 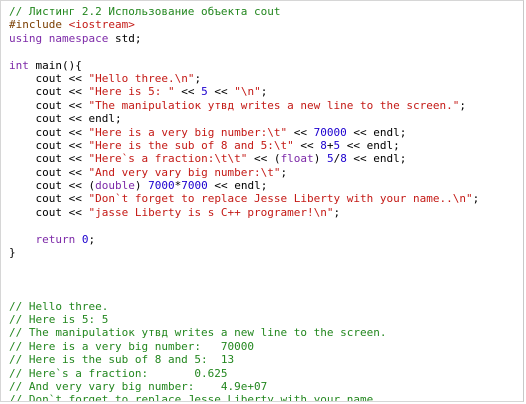 I want to click on code-line: cout << "Here is 5: " << 5 << "\n";, so click(x=266, y=91).